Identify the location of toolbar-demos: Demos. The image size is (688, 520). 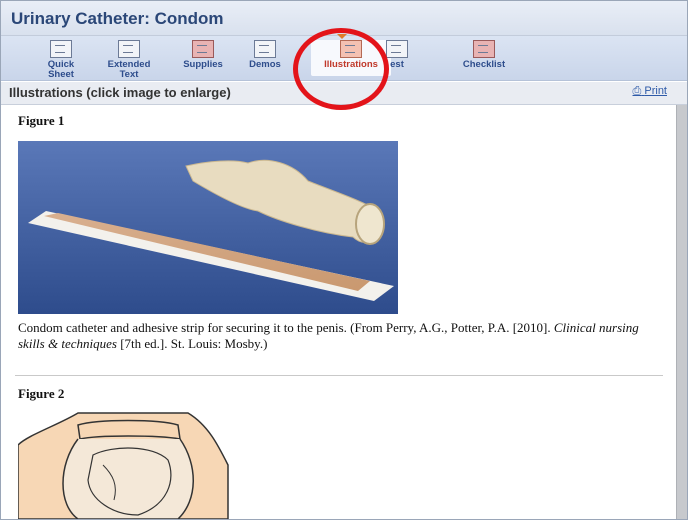
(265, 55).